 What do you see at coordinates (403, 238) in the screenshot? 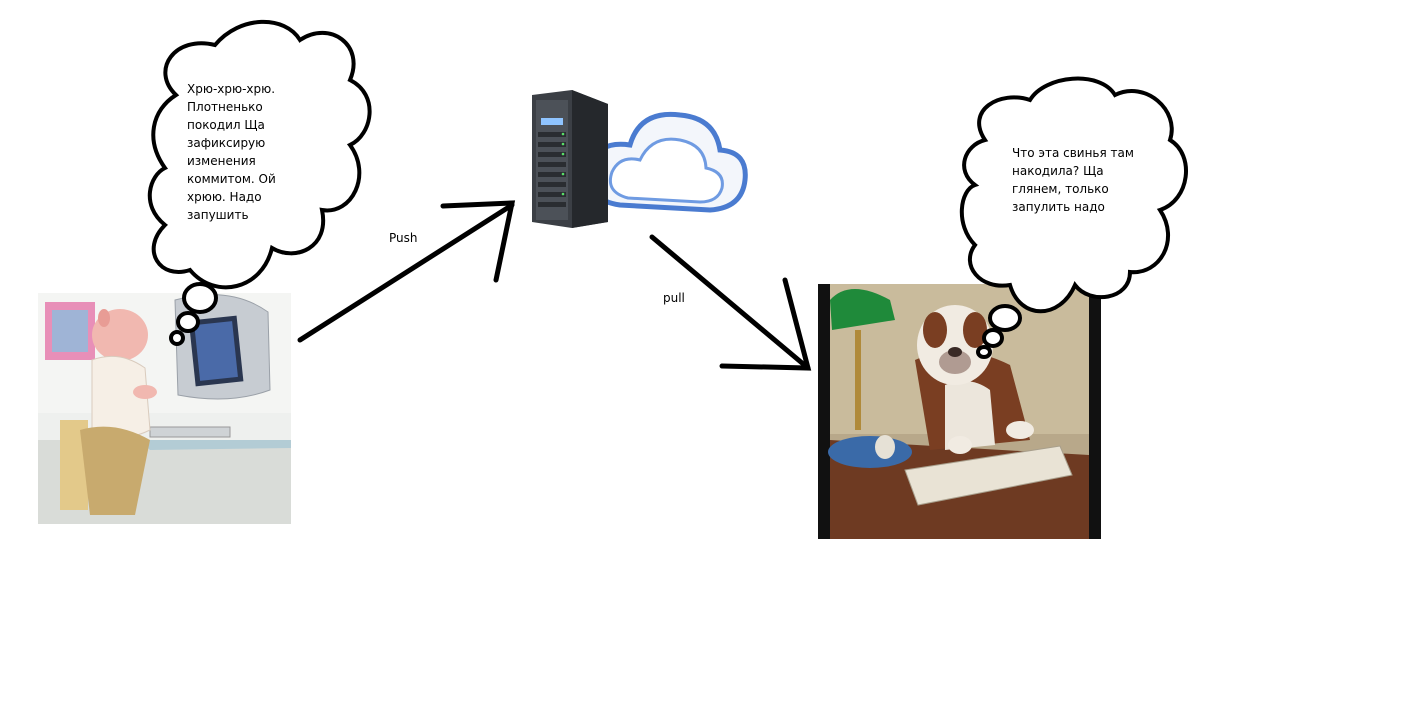
I see `push-label: Push` at bounding box center [403, 238].